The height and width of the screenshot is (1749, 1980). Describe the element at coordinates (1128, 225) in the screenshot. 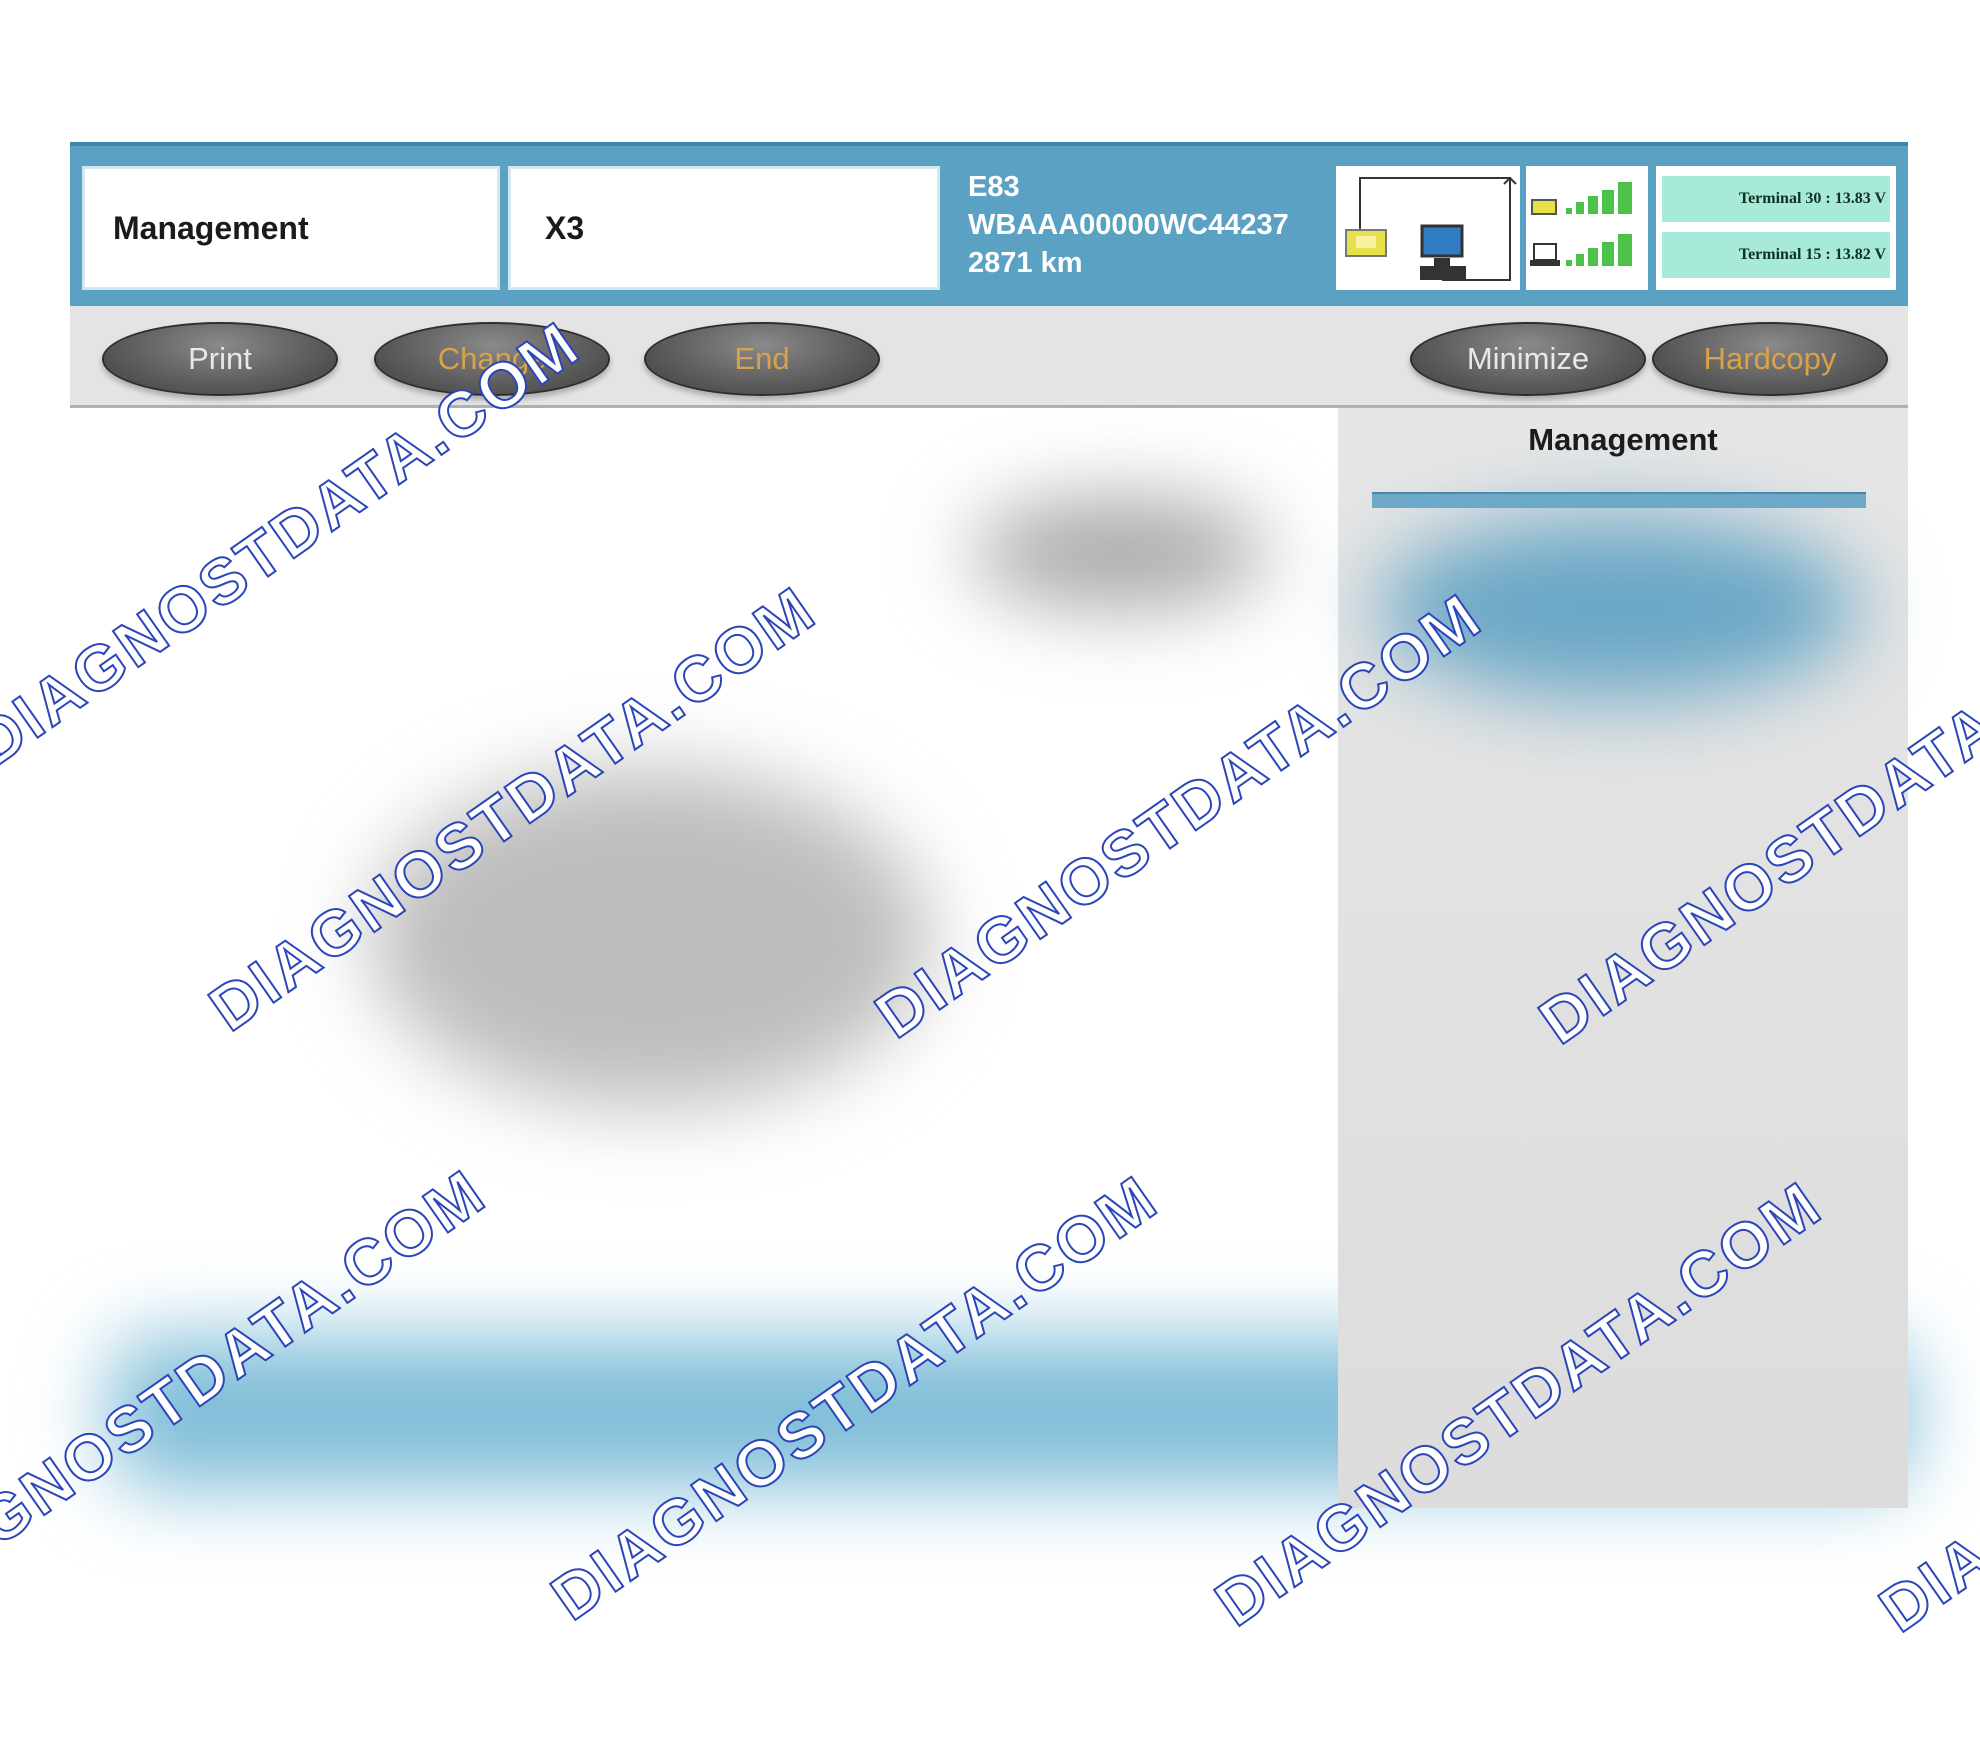

I see `vehicle-vin: WBAAA00000WC44237` at that location.